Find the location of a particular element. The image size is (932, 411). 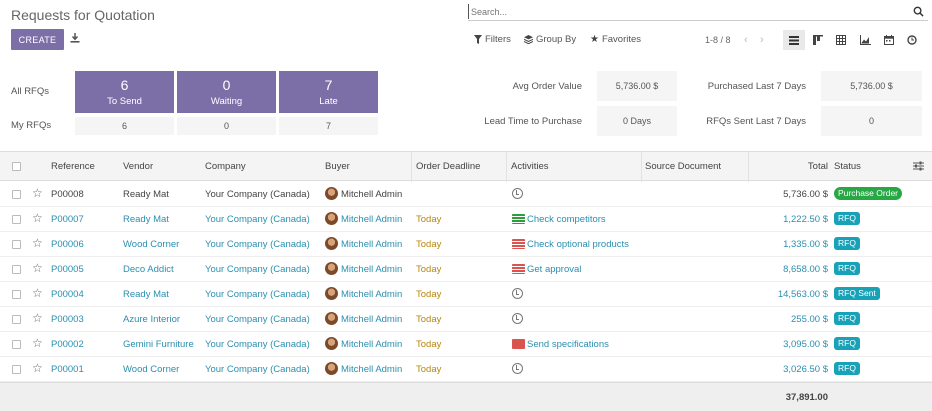

activity-summary: Send specifications is located at coordinates (568, 344).